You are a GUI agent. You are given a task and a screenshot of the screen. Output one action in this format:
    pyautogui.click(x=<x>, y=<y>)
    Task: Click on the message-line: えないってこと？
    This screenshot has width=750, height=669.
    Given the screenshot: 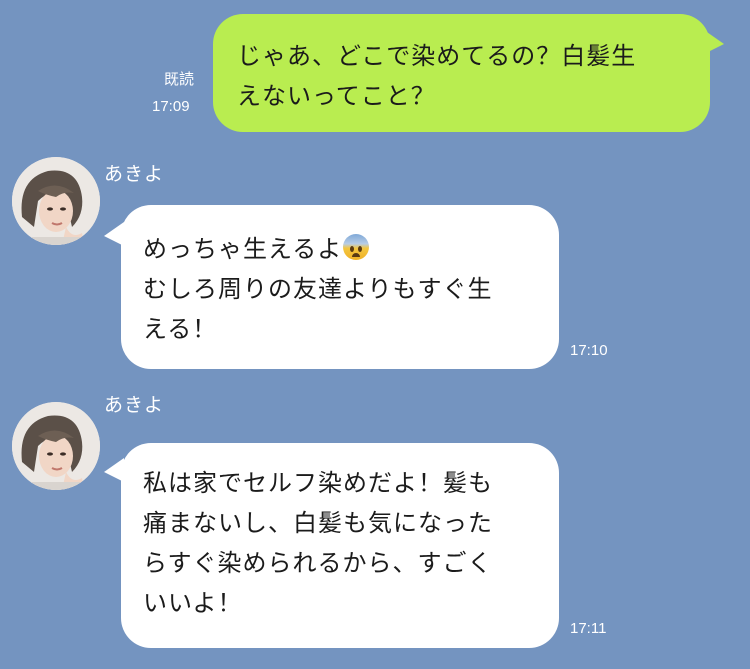 What is the action you would take?
    pyautogui.click(x=336, y=96)
    